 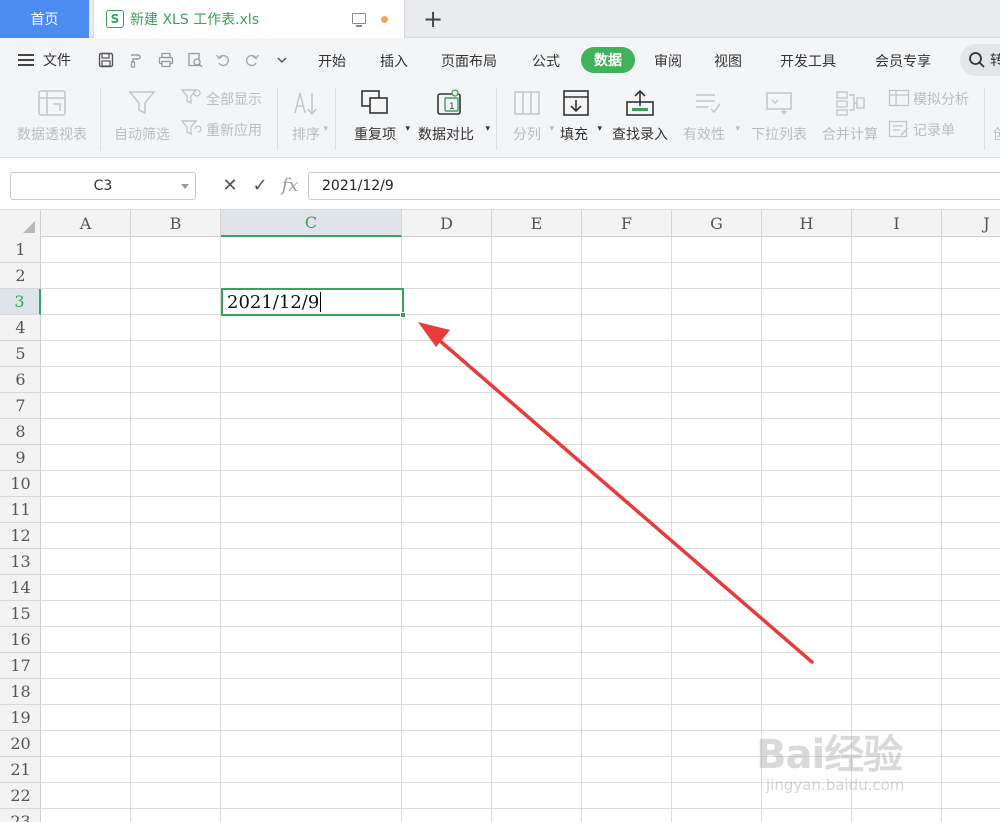 I want to click on auto-filter-button: 自动筛选, so click(x=142, y=117).